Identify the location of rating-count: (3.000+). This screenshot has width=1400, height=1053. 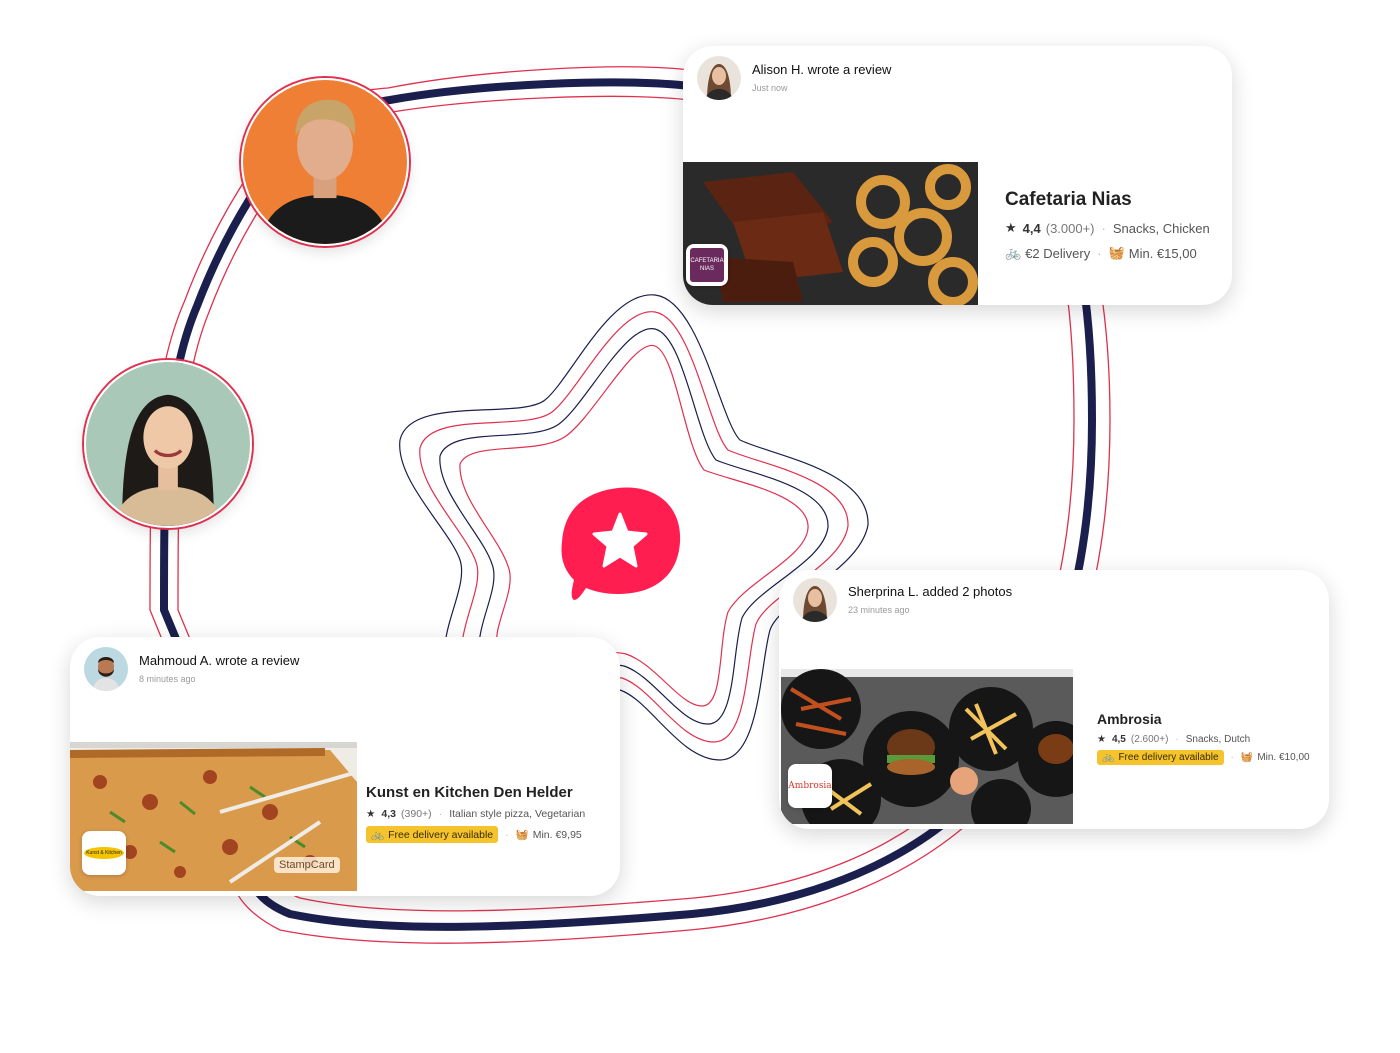
(1070, 228).